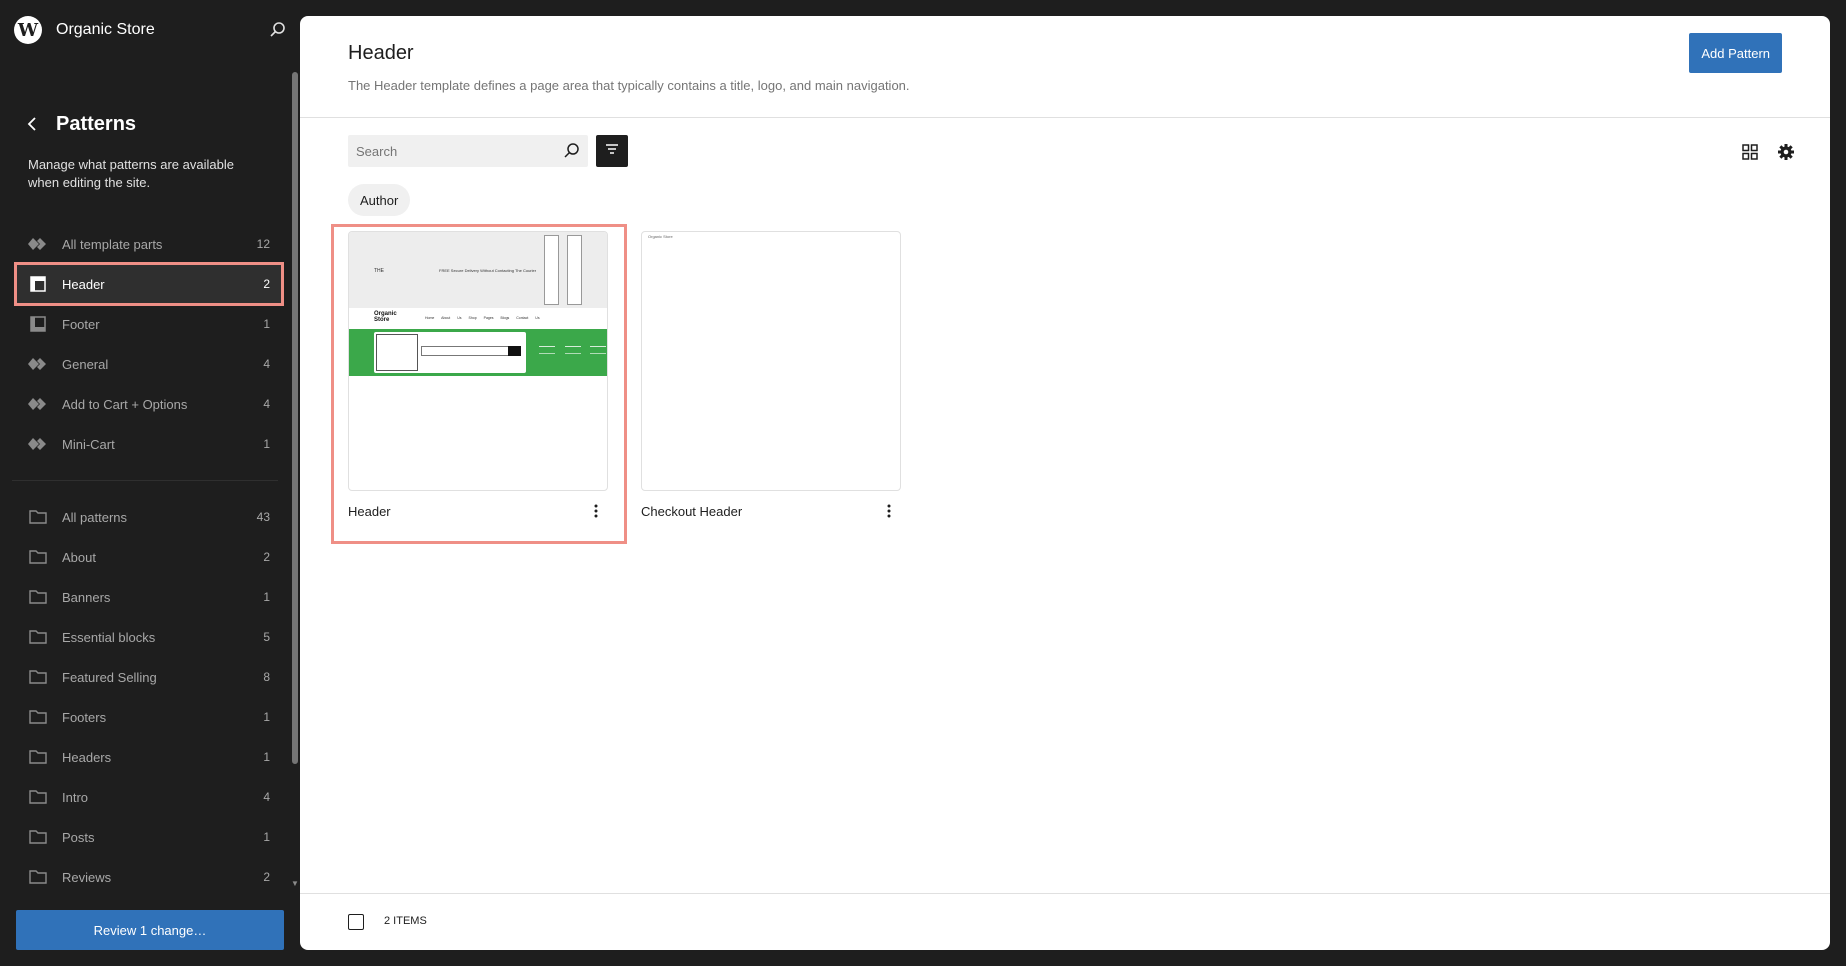 The image size is (1846, 966). What do you see at coordinates (149, 797) in the screenshot?
I see `sidebar-item-intro: Intro 4` at bounding box center [149, 797].